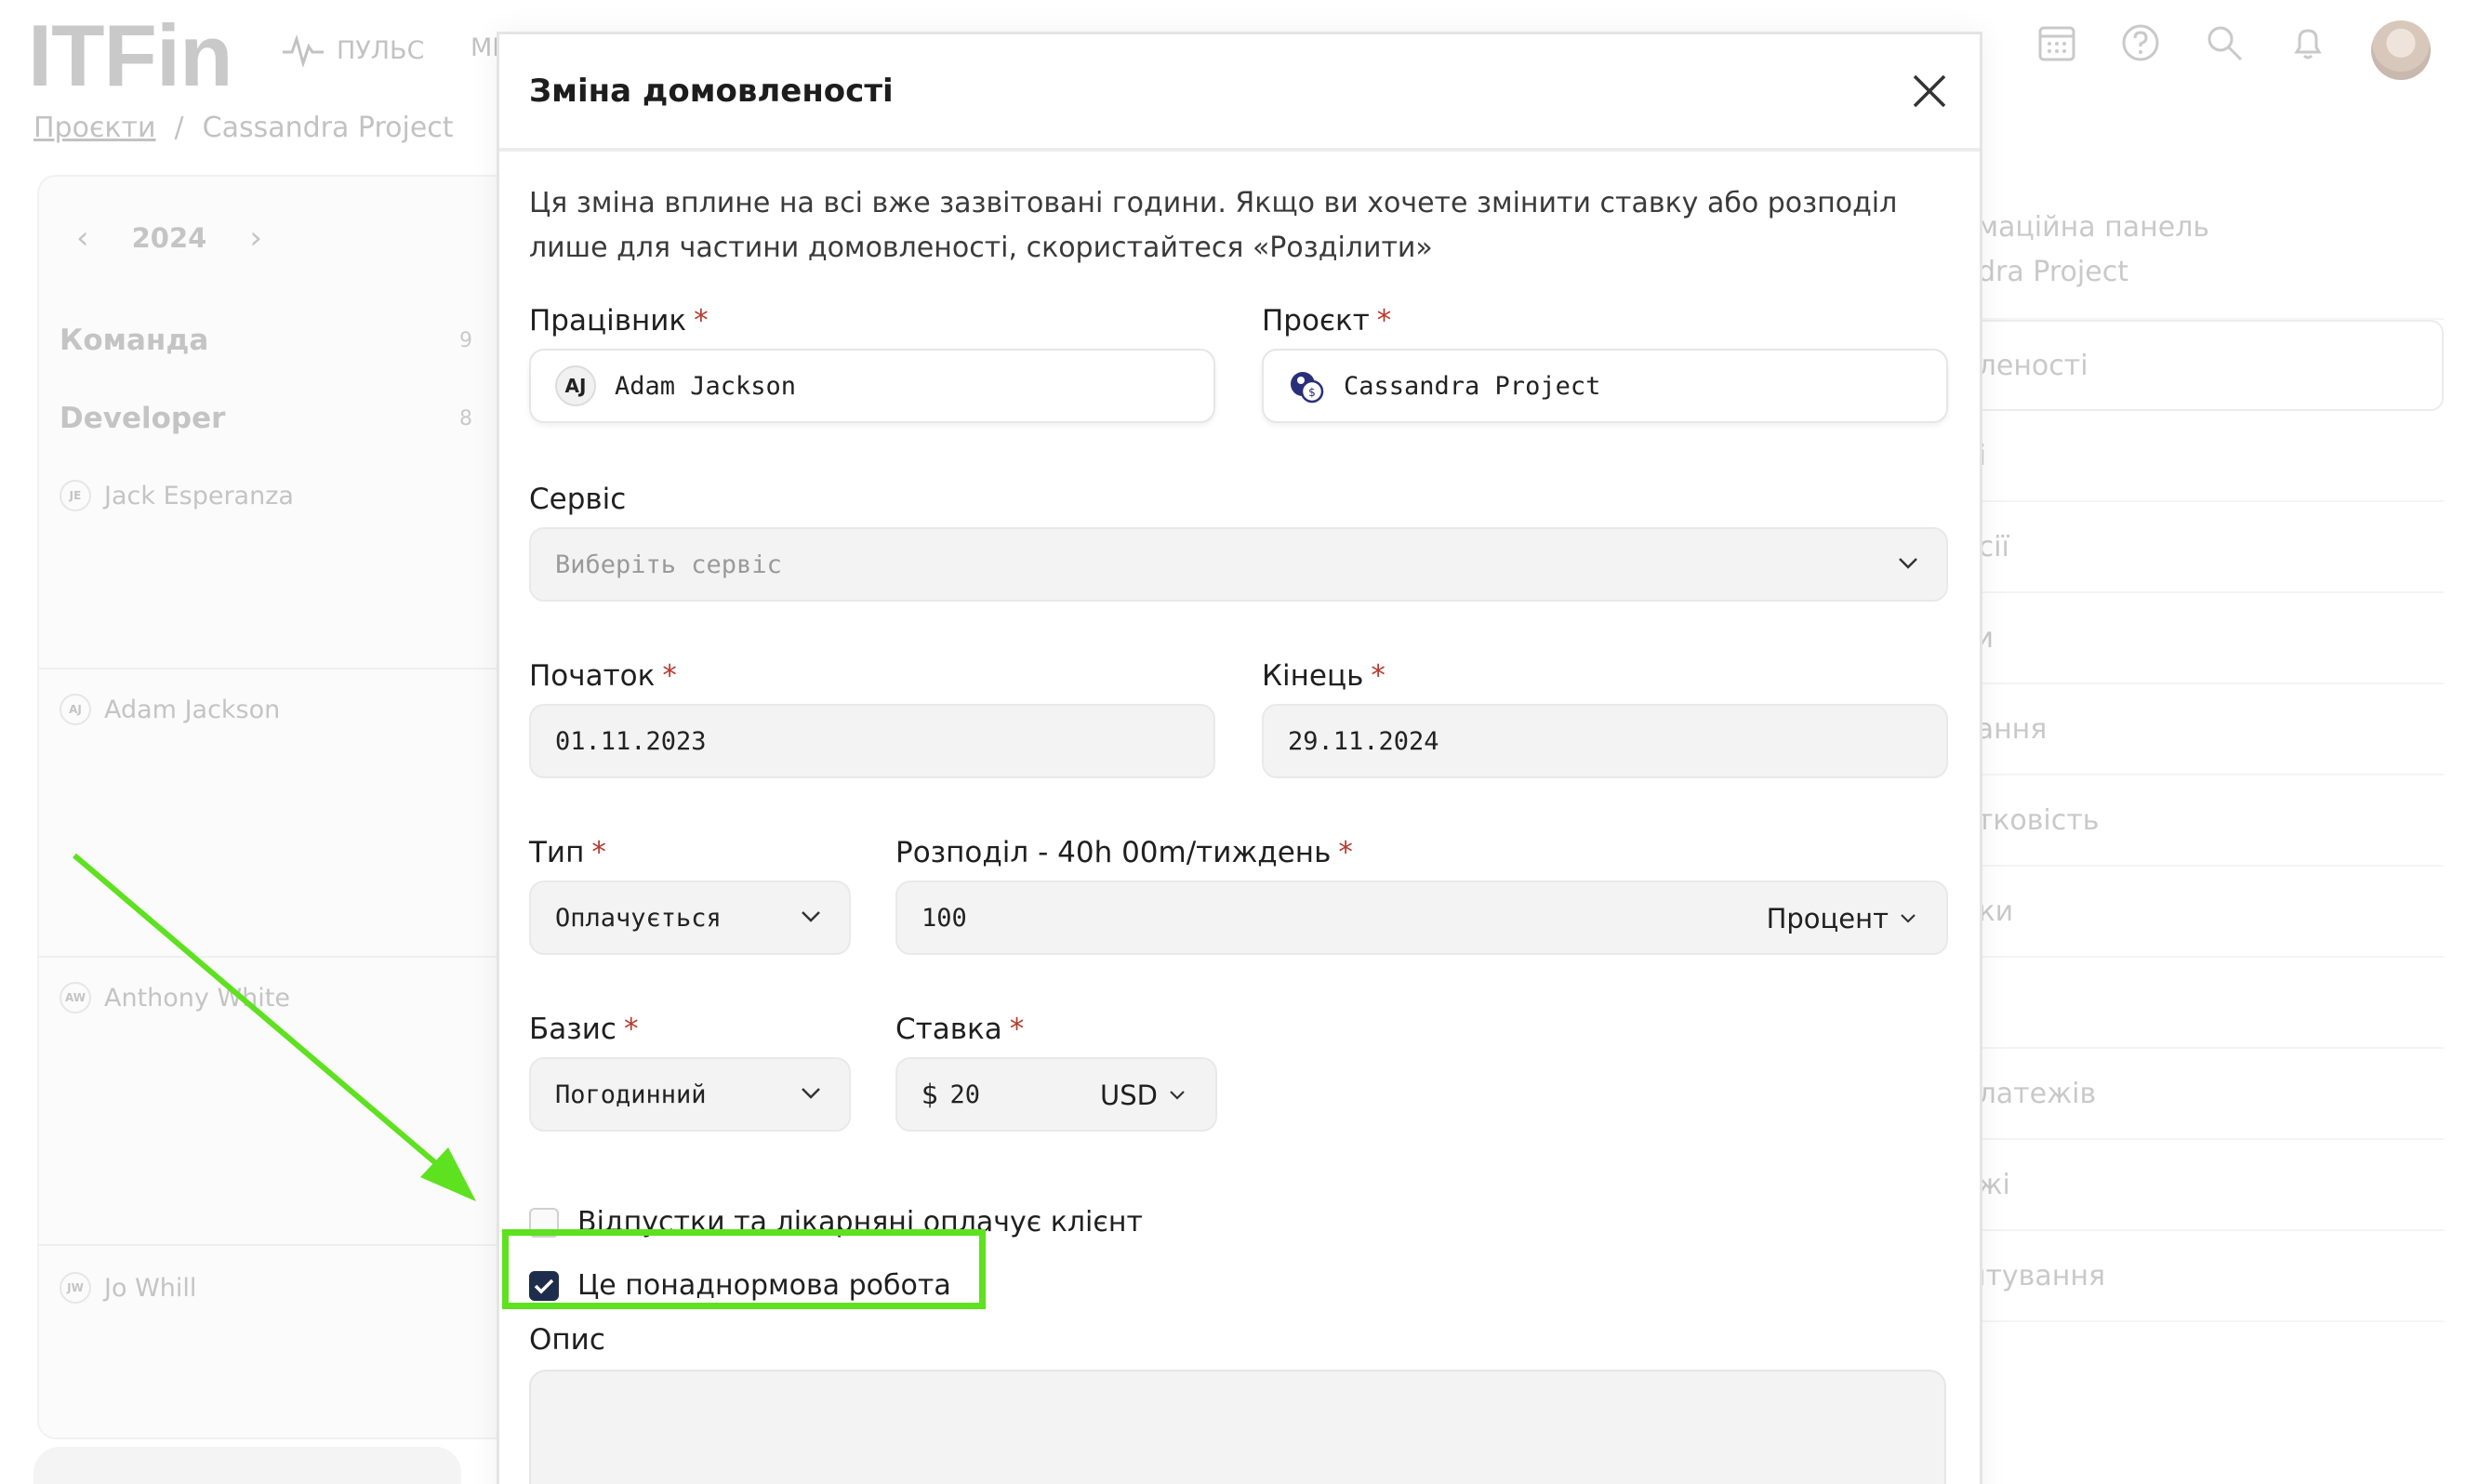 This screenshot has width=2466, height=1484. What do you see at coordinates (2141, 42) in the screenshot?
I see `help-icon` at bounding box center [2141, 42].